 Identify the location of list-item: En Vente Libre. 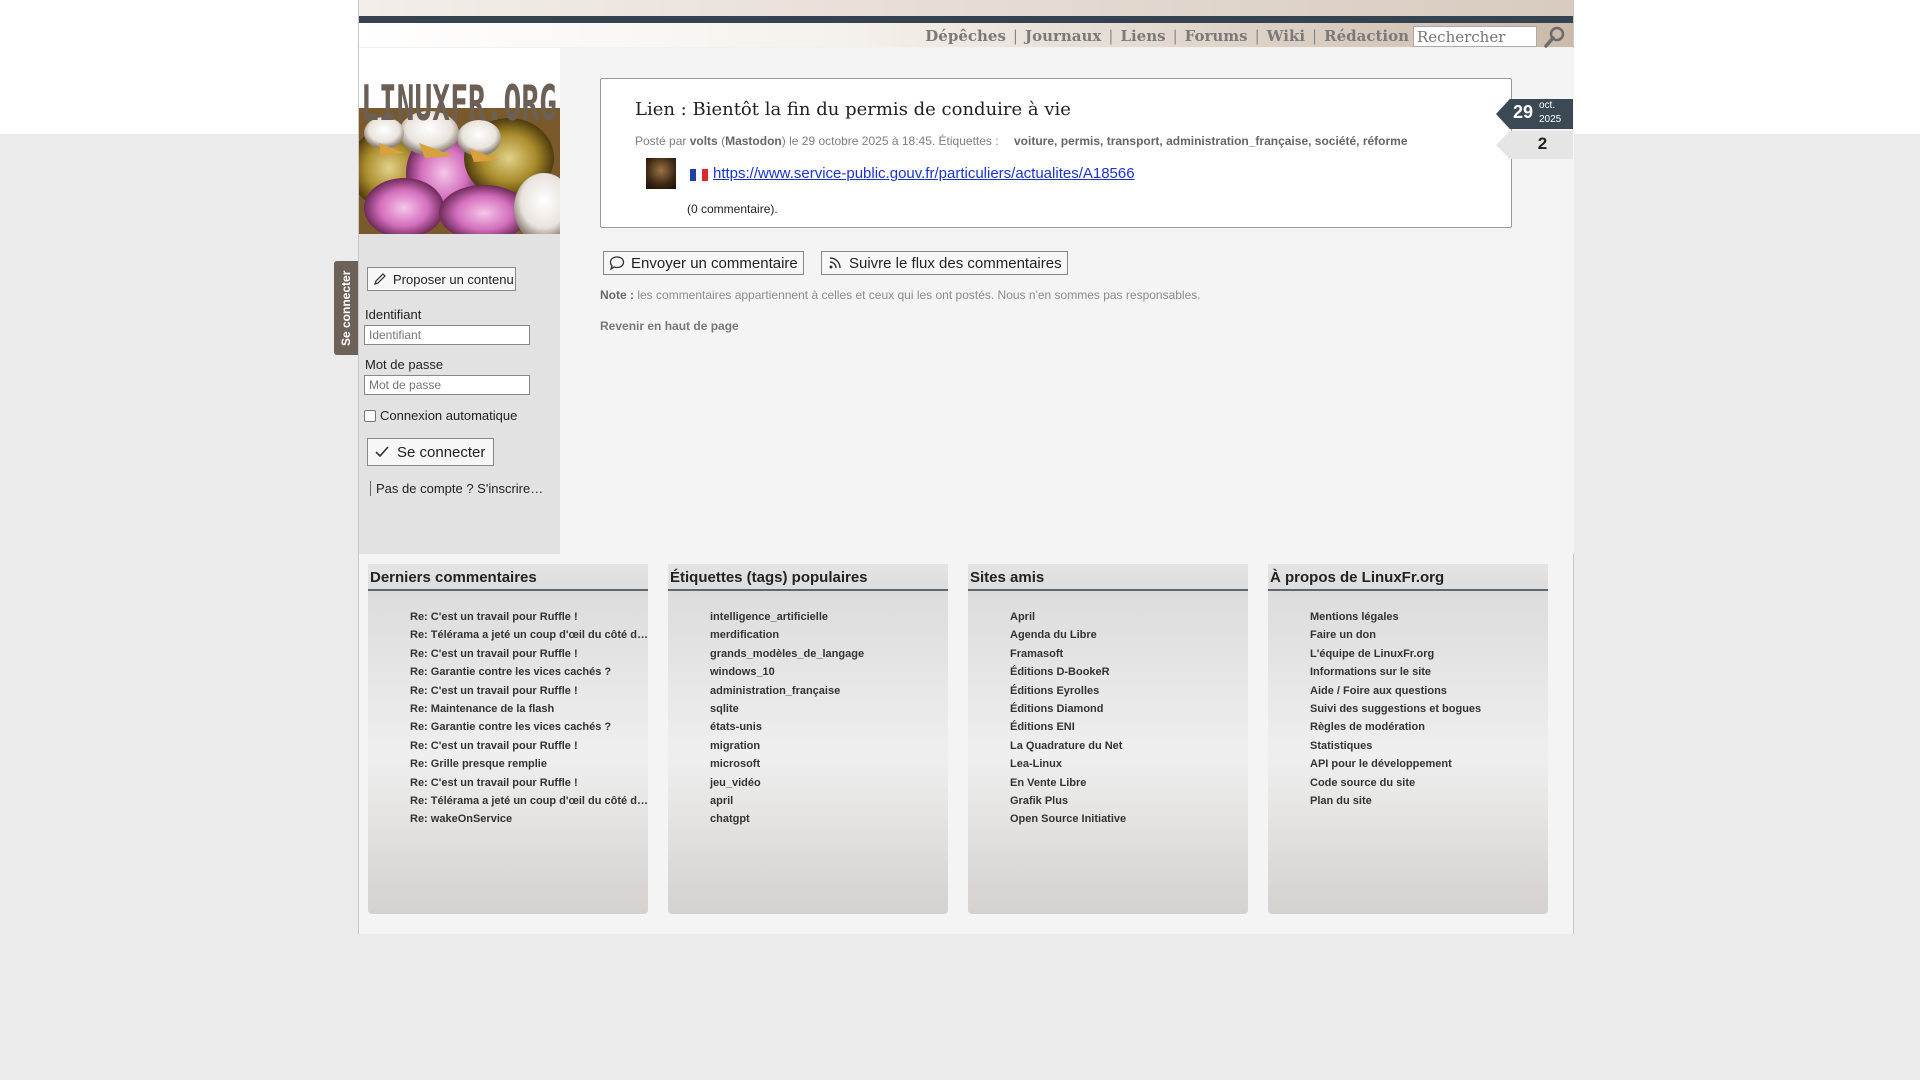
(1128, 783).